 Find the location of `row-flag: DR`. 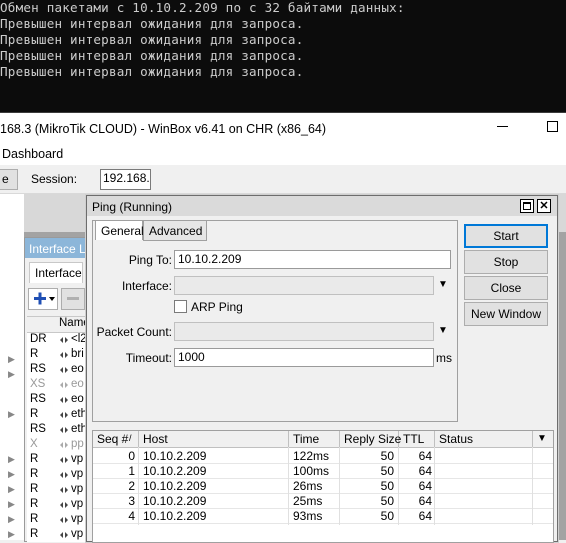

row-flag: DR is located at coordinates (38, 339).